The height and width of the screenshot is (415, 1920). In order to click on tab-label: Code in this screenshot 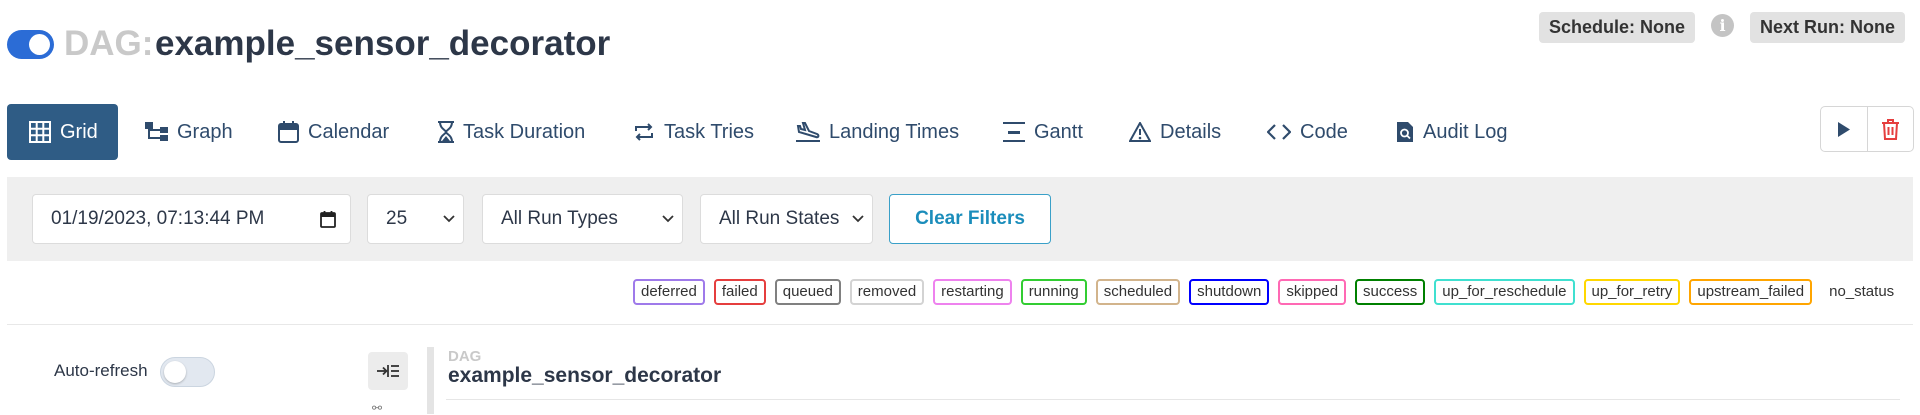, I will do `click(1324, 131)`.